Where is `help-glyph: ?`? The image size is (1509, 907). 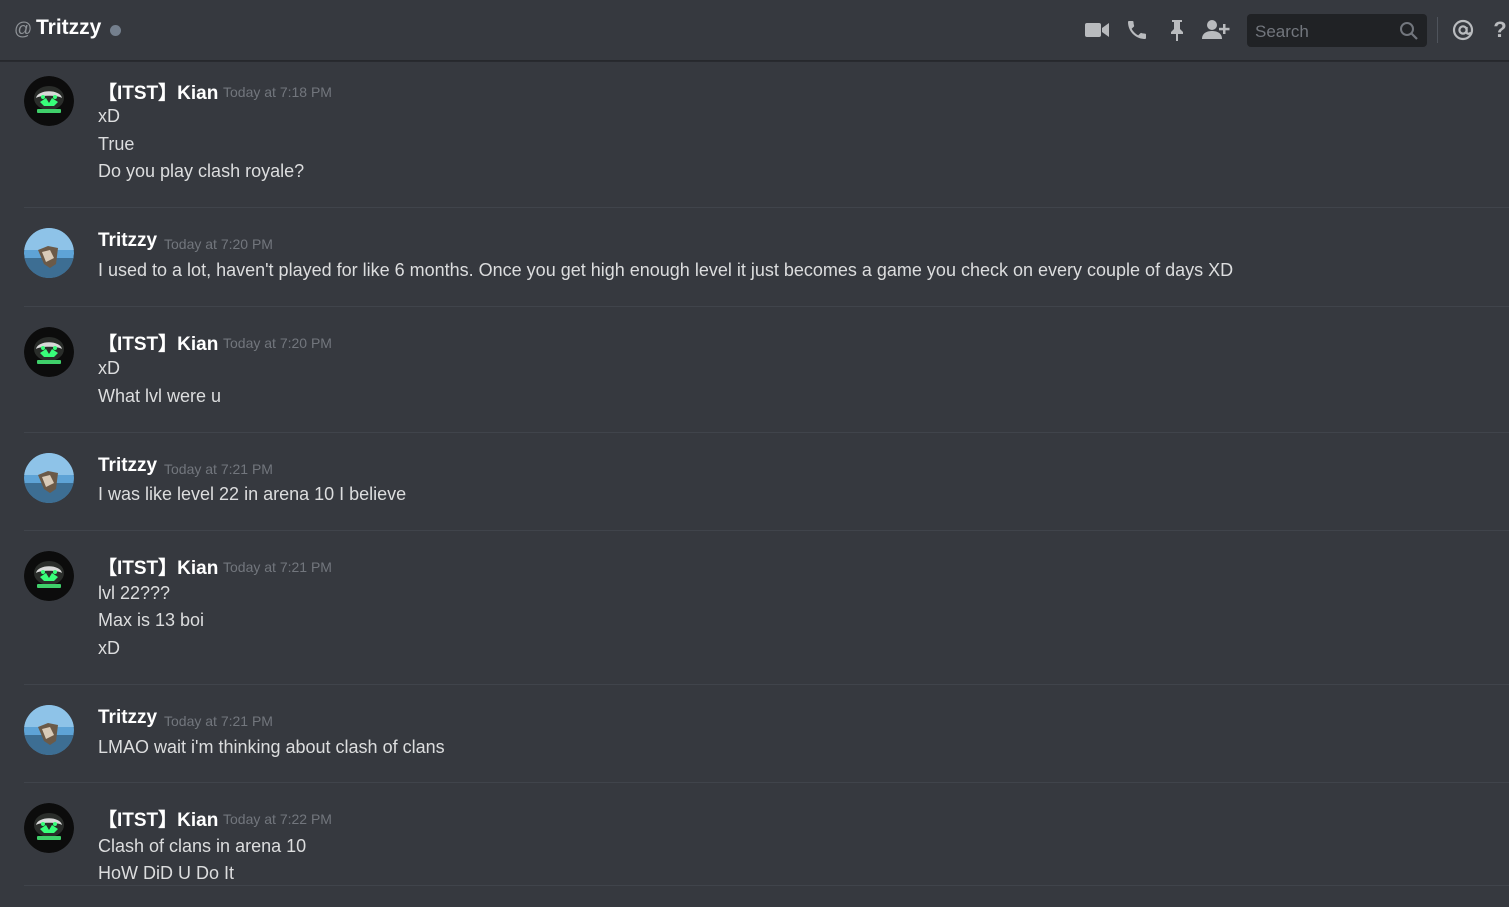
help-glyph: ? is located at coordinates (1500, 29).